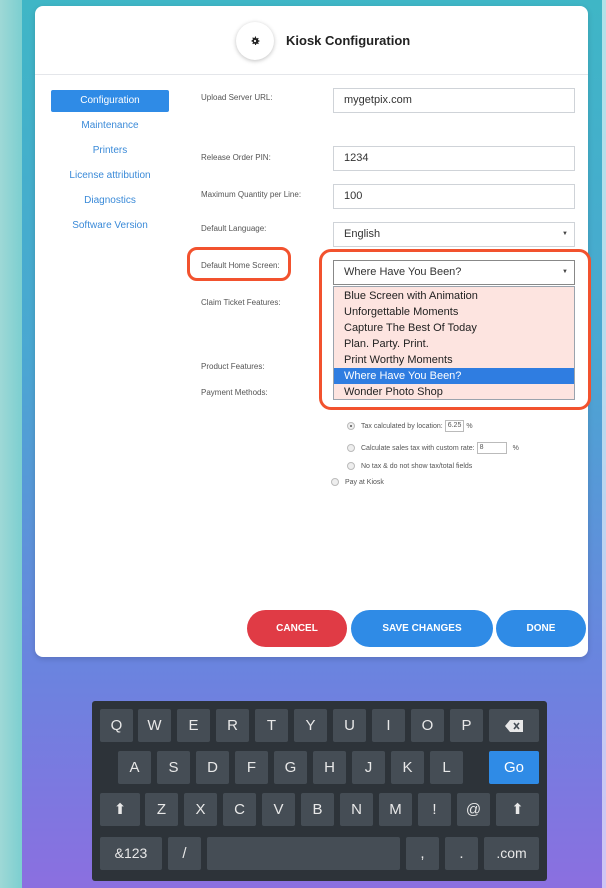 The width and height of the screenshot is (606, 888). What do you see at coordinates (116, 725) in the screenshot?
I see `key-q: Q` at bounding box center [116, 725].